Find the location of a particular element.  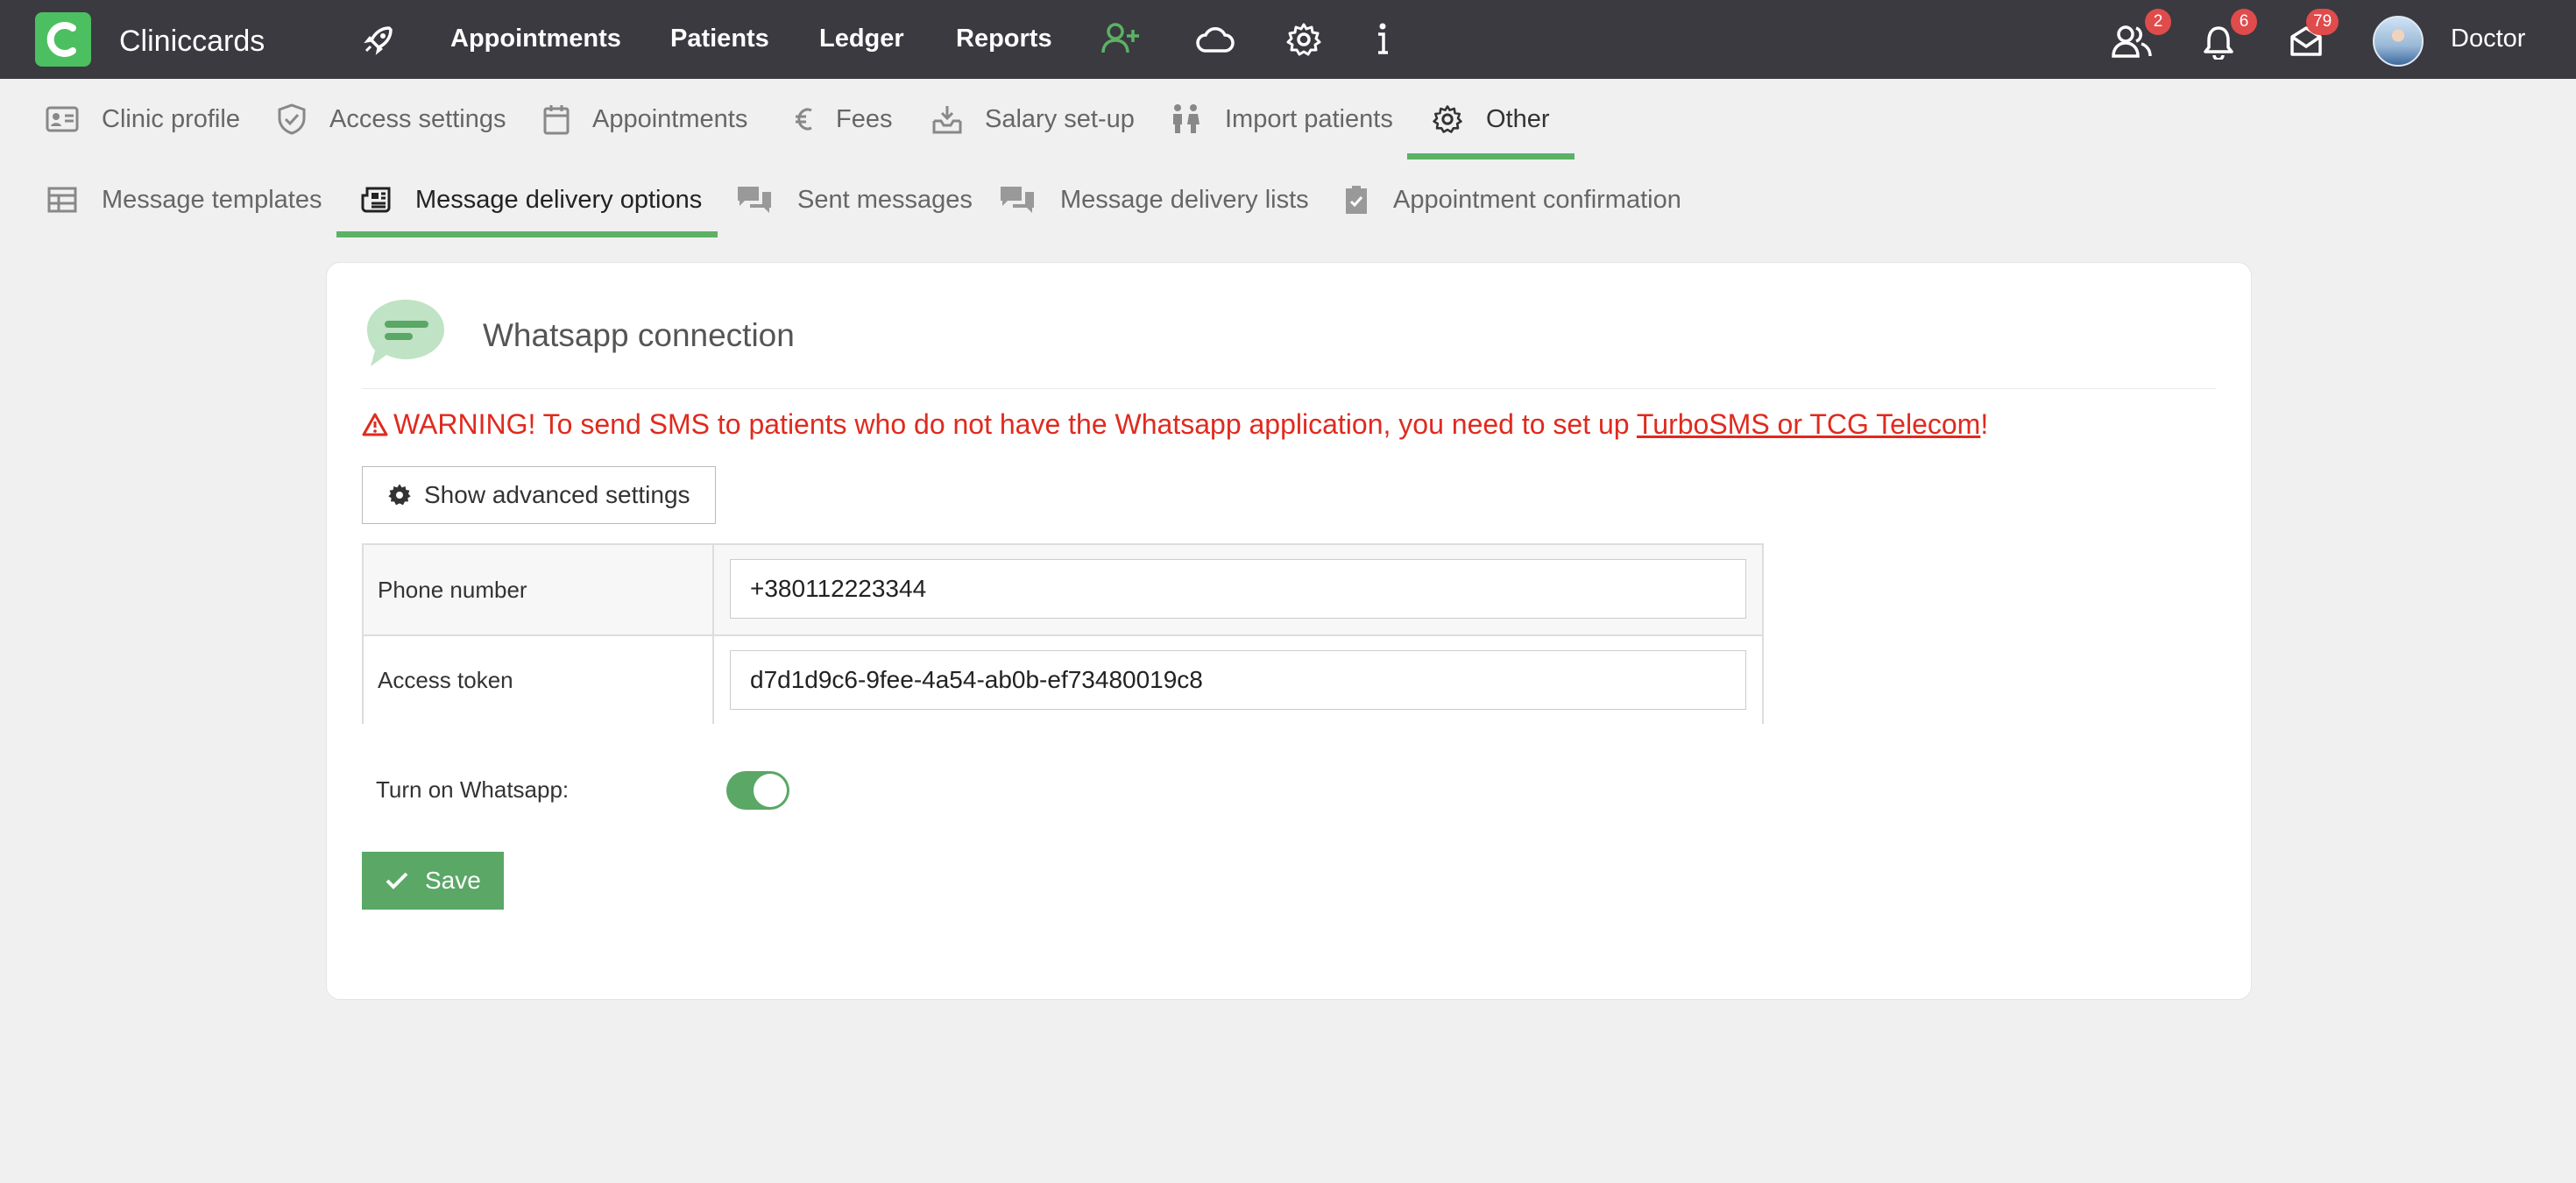

warning-suffix: ! is located at coordinates (1984, 424).